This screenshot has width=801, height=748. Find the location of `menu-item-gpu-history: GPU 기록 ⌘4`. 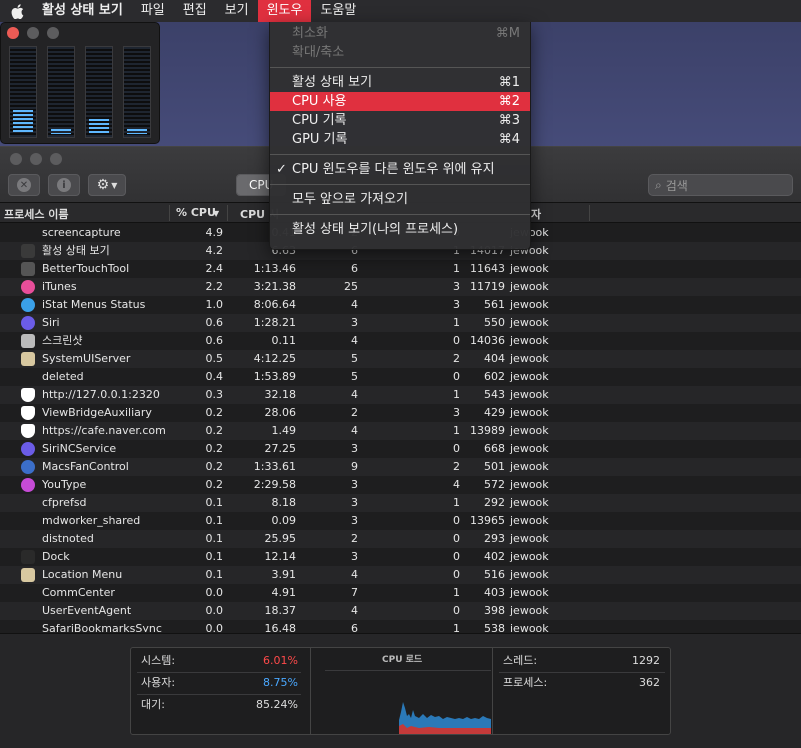

menu-item-gpu-history: GPU 기록 ⌘4 is located at coordinates (400, 139).